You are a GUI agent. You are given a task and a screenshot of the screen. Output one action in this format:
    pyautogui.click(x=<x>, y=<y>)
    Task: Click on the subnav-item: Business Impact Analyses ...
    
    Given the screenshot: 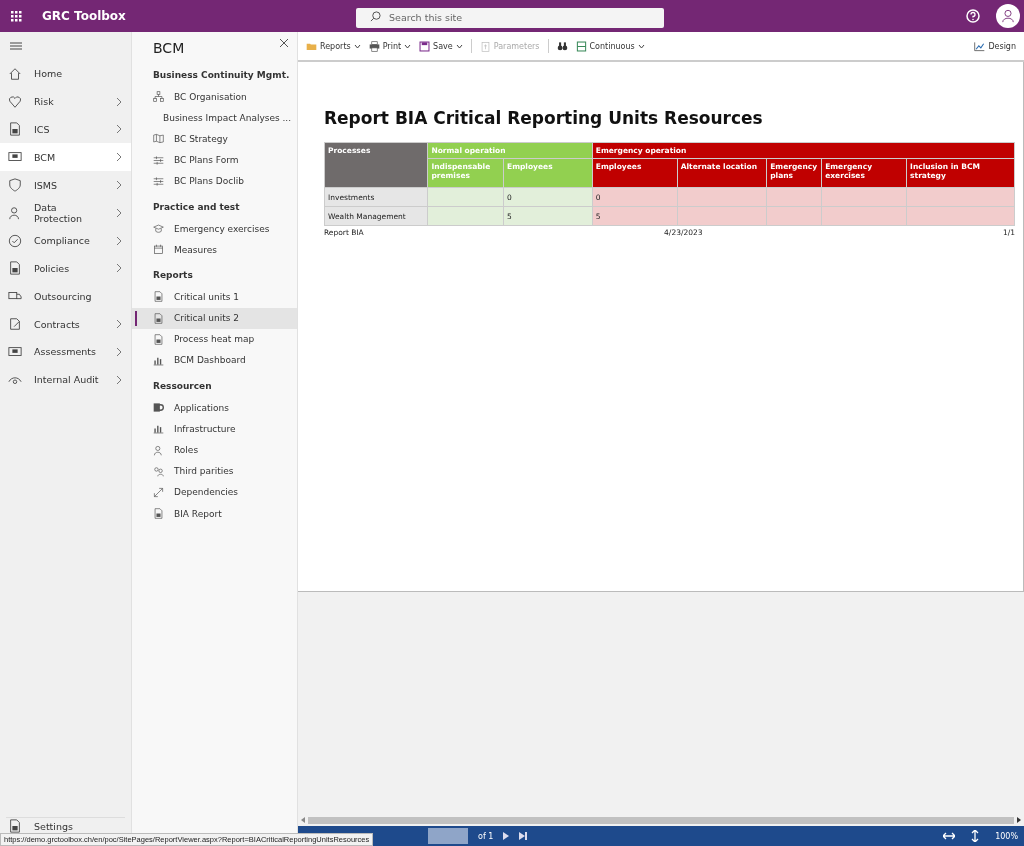 What is the action you would take?
    pyautogui.click(x=214, y=118)
    